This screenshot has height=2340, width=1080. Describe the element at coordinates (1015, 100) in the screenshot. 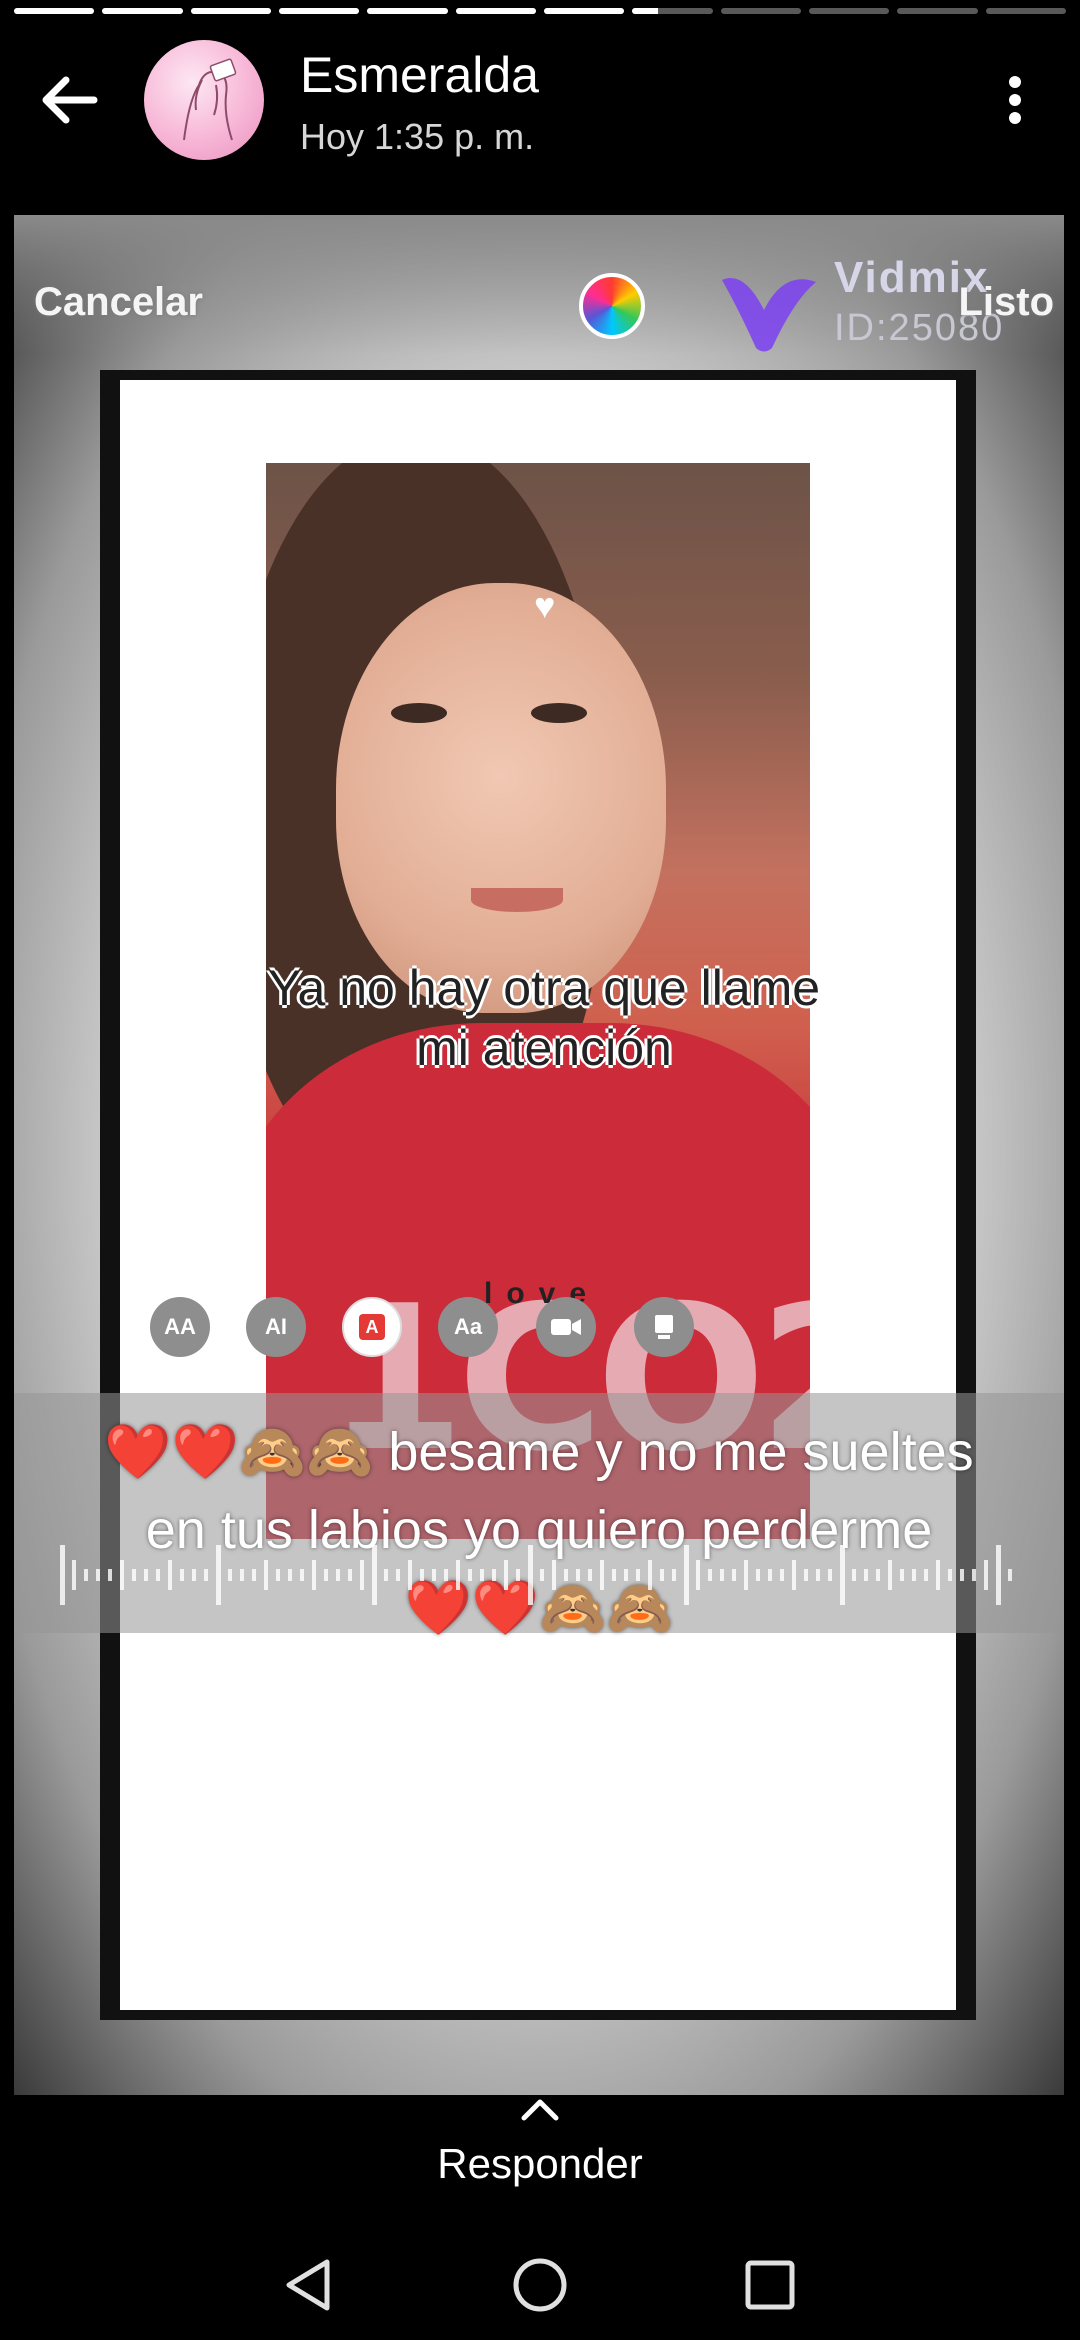

I see `more-options-icon` at that location.